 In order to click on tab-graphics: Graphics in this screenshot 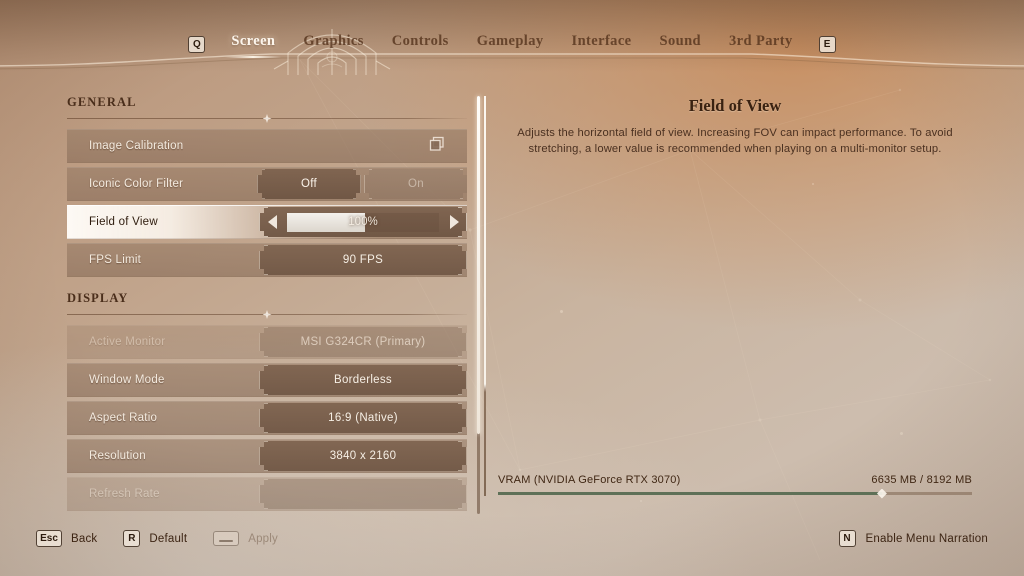, I will do `click(333, 44)`.